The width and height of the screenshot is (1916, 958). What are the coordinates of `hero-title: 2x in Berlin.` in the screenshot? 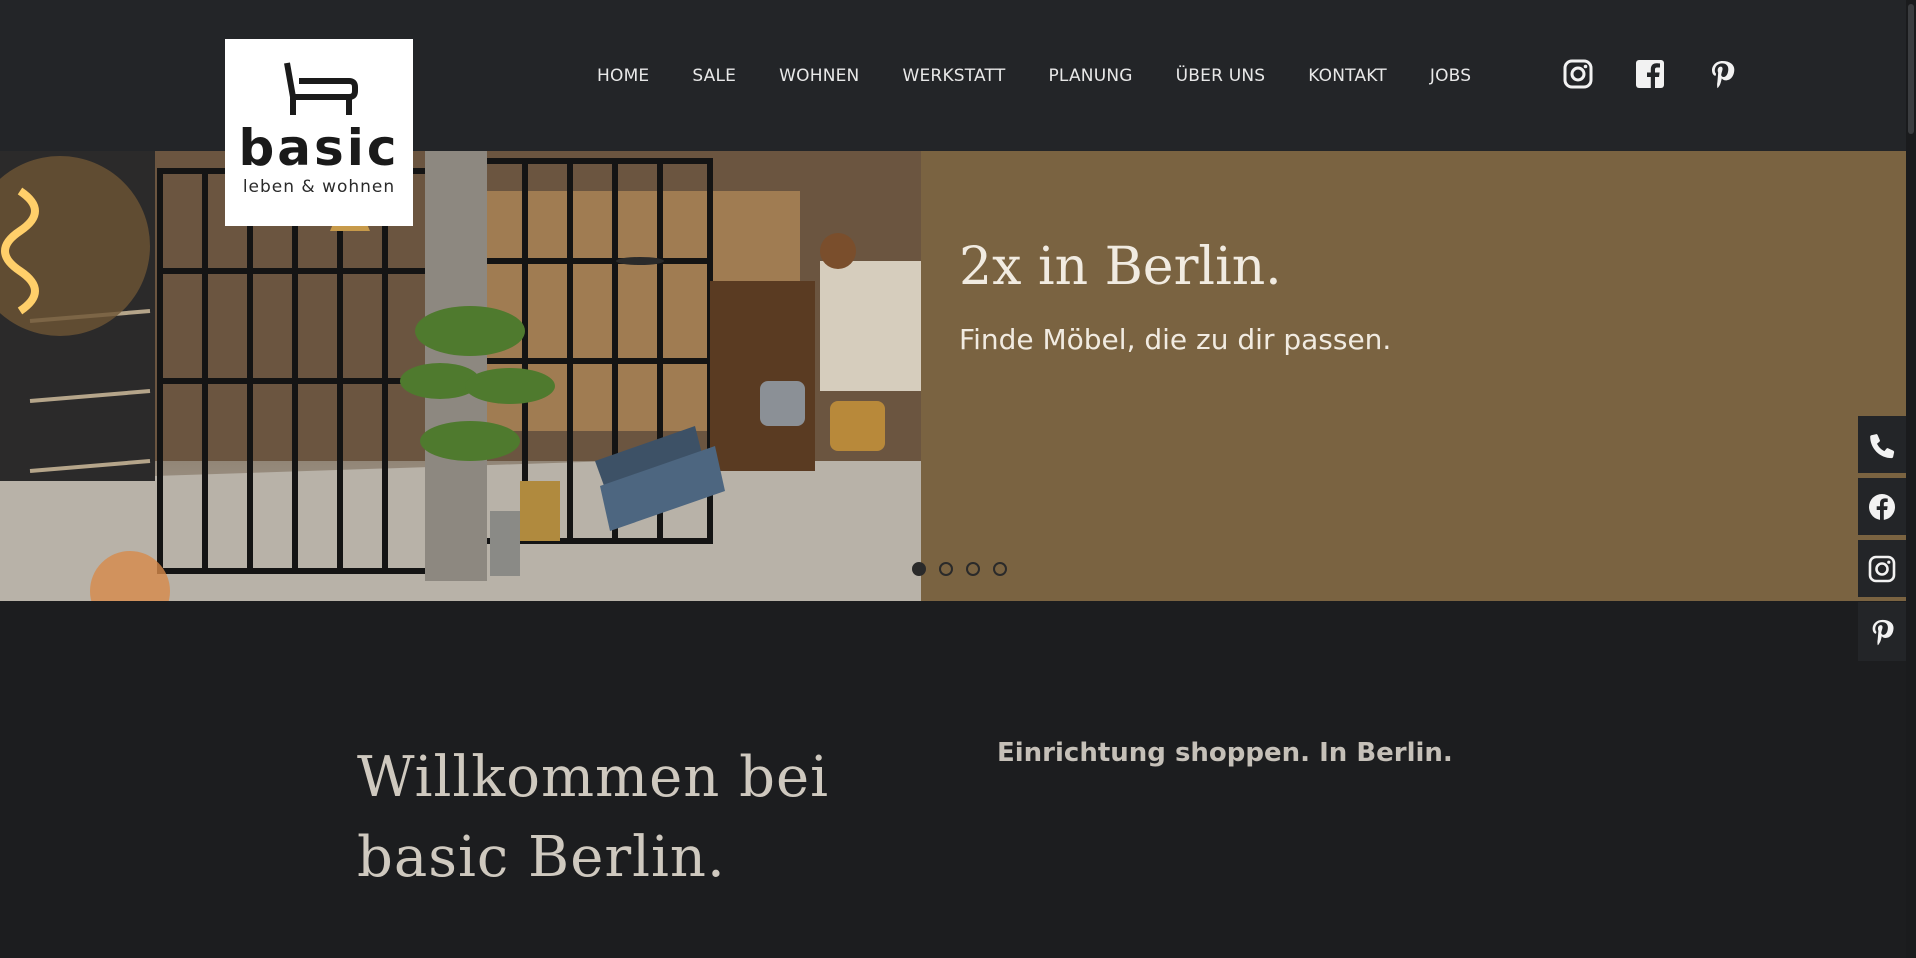 It's located at (1120, 267).